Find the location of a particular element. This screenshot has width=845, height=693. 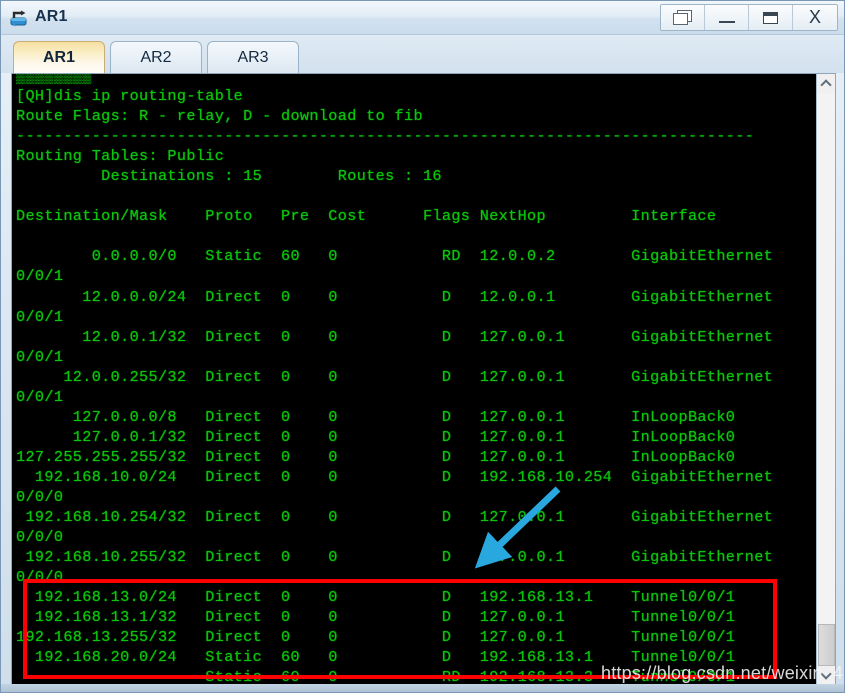

minimize-icon is located at coordinates (726, 22).